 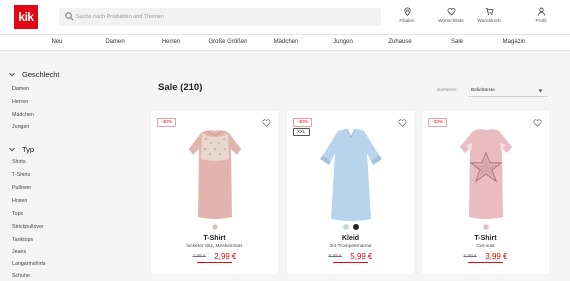 I want to click on size-badge: XXL, so click(x=301, y=132).